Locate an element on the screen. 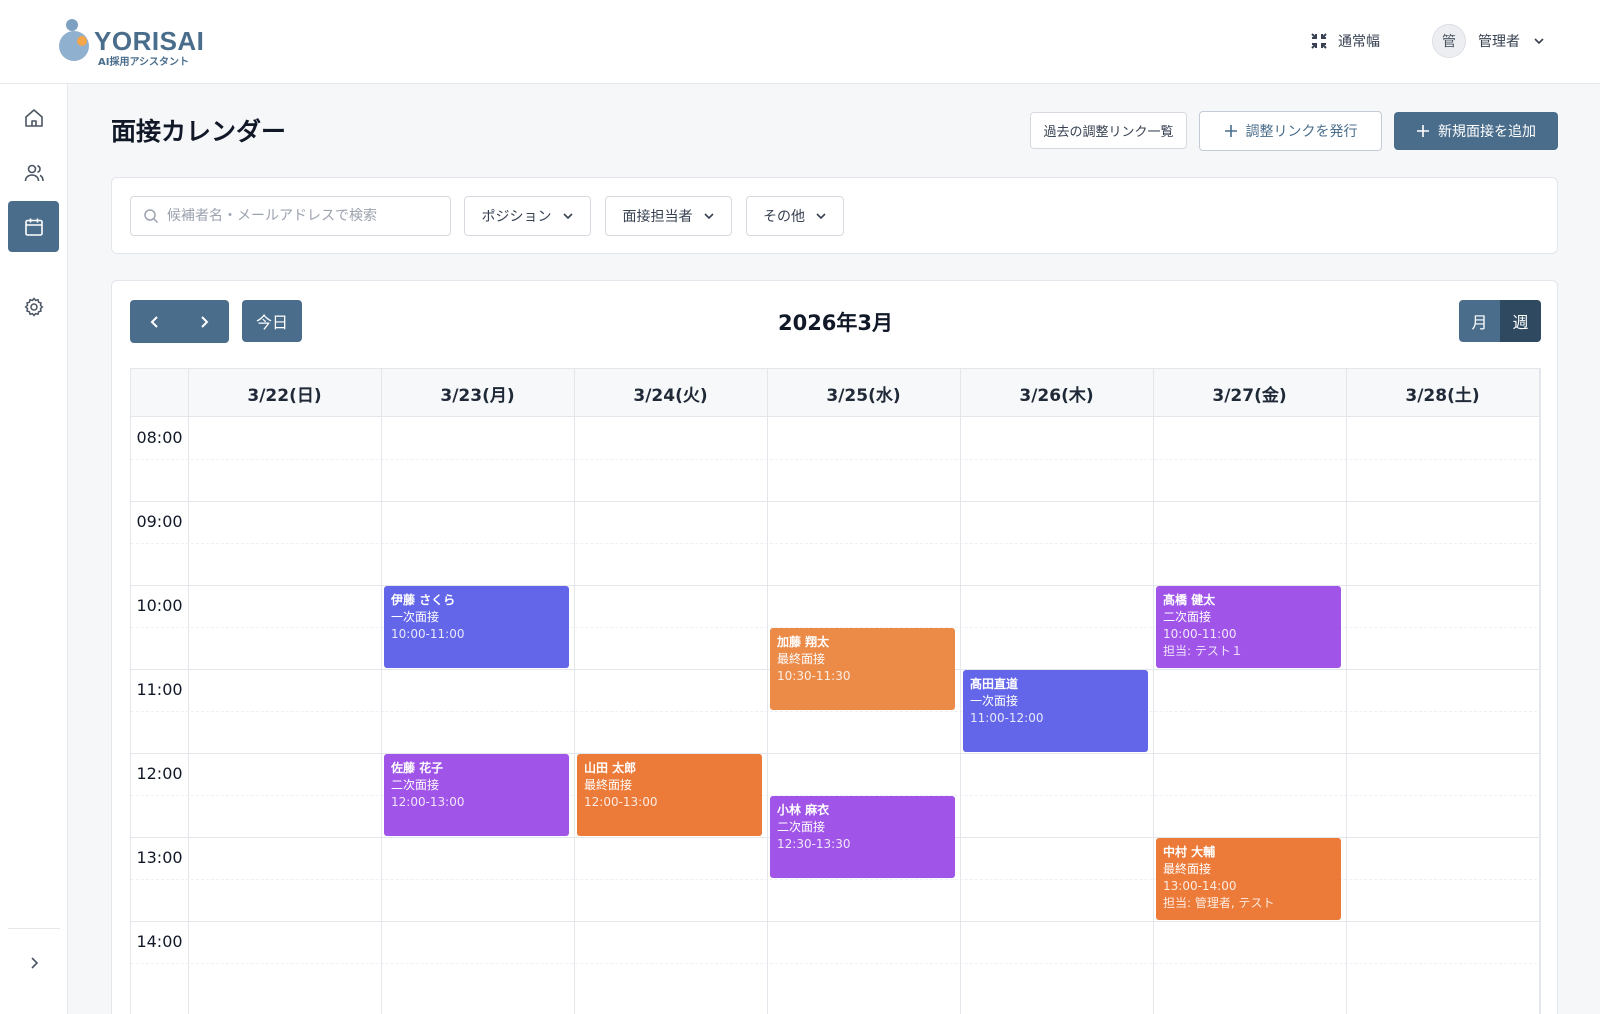 This screenshot has height=1014, width=1600. interview-event: 加藤 翔太 最終面接 10:30-11:30 is located at coordinates (862, 669).